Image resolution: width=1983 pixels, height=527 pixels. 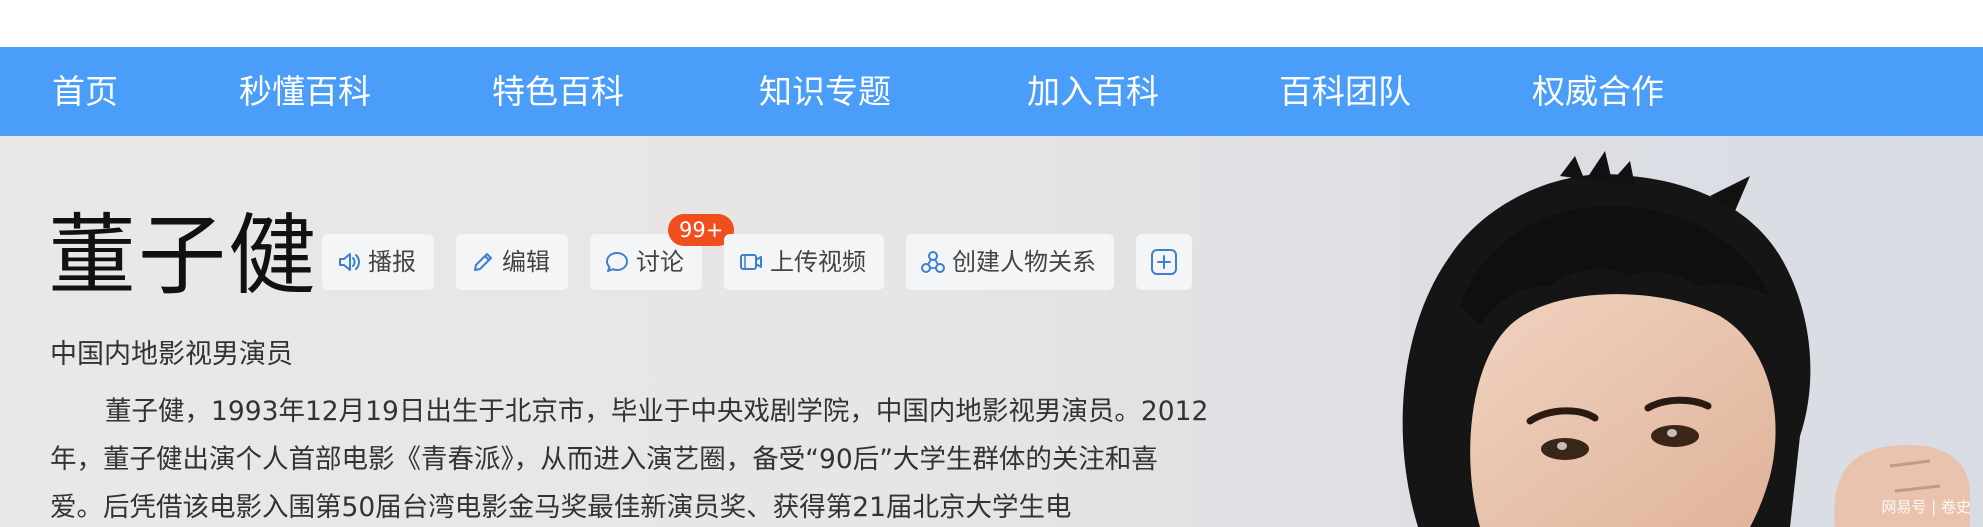 What do you see at coordinates (349, 262) in the screenshot?
I see `speaker-icon` at bounding box center [349, 262].